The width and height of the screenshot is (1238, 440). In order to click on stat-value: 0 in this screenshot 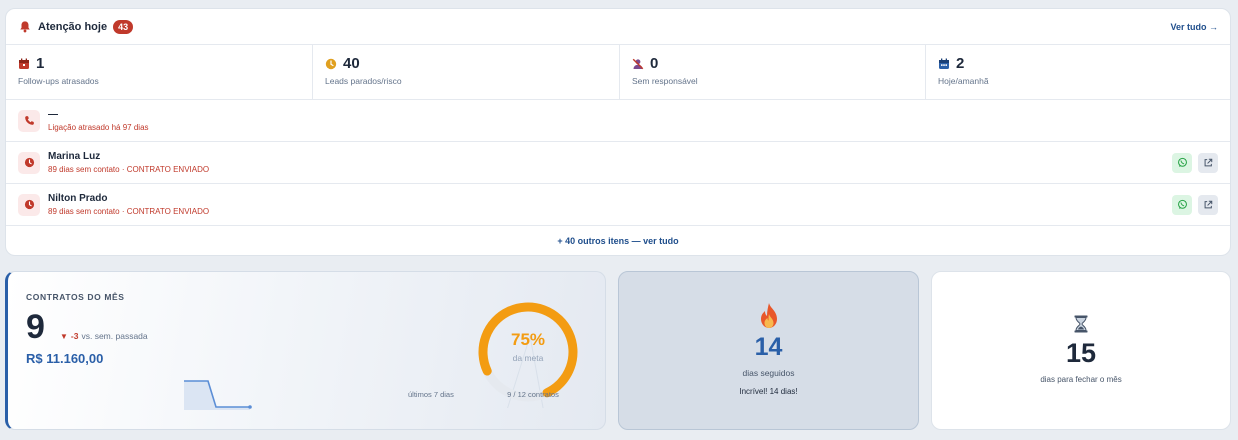, I will do `click(654, 63)`.